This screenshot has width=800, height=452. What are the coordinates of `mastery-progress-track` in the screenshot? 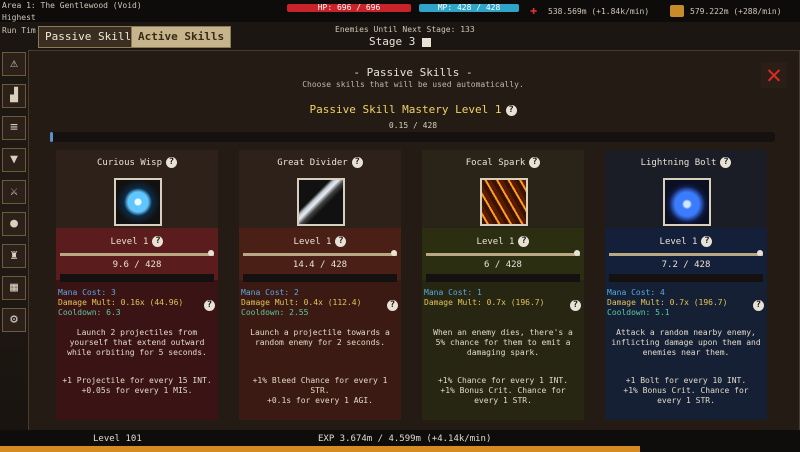 It's located at (412, 137).